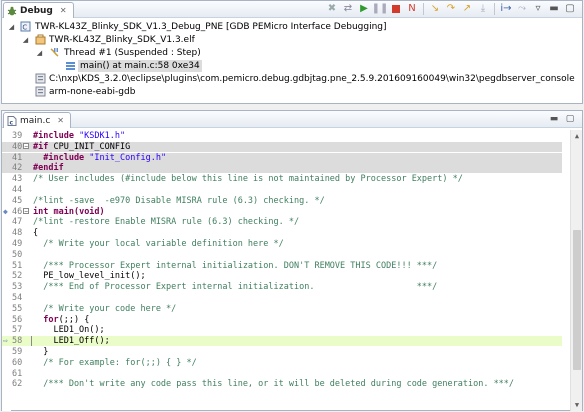 The width and height of the screenshot is (584, 412). What do you see at coordinates (435, 9) in the screenshot?
I see `step-into-icon: ↘` at bounding box center [435, 9].